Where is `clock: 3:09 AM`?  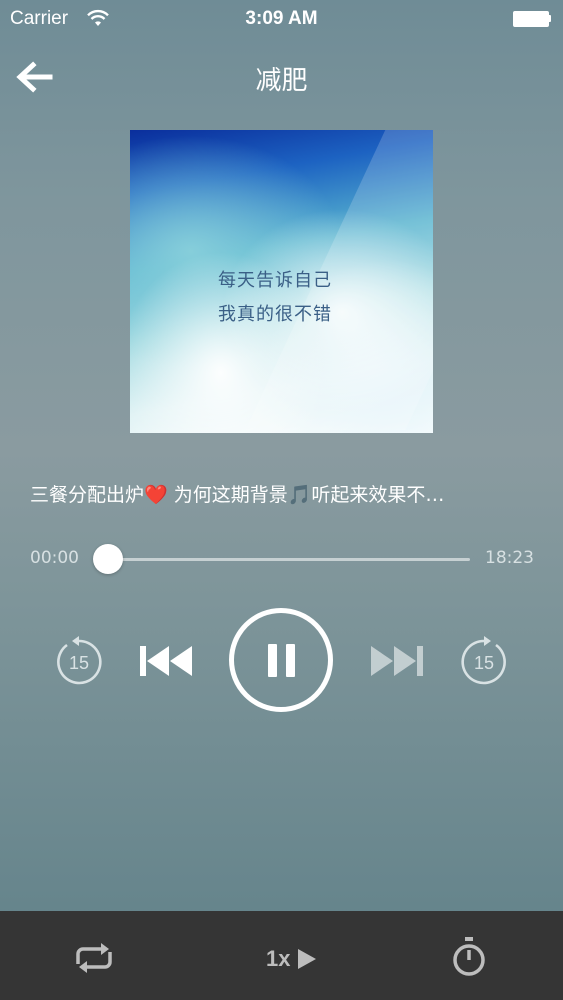
clock: 3:09 AM is located at coordinates (281, 18).